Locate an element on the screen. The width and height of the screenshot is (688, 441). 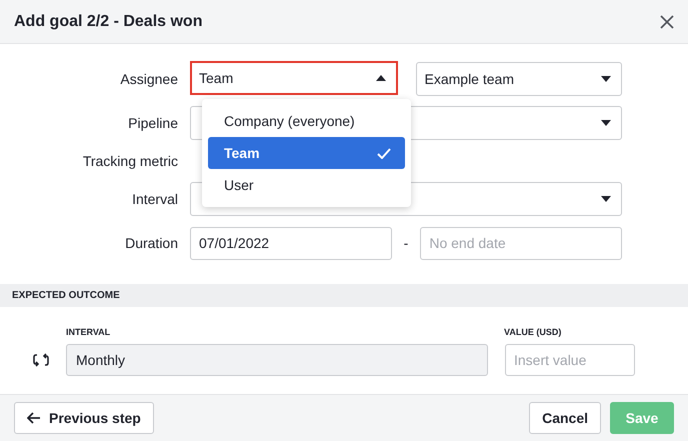
field-label: Assignee is located at coordinates (149, 79).